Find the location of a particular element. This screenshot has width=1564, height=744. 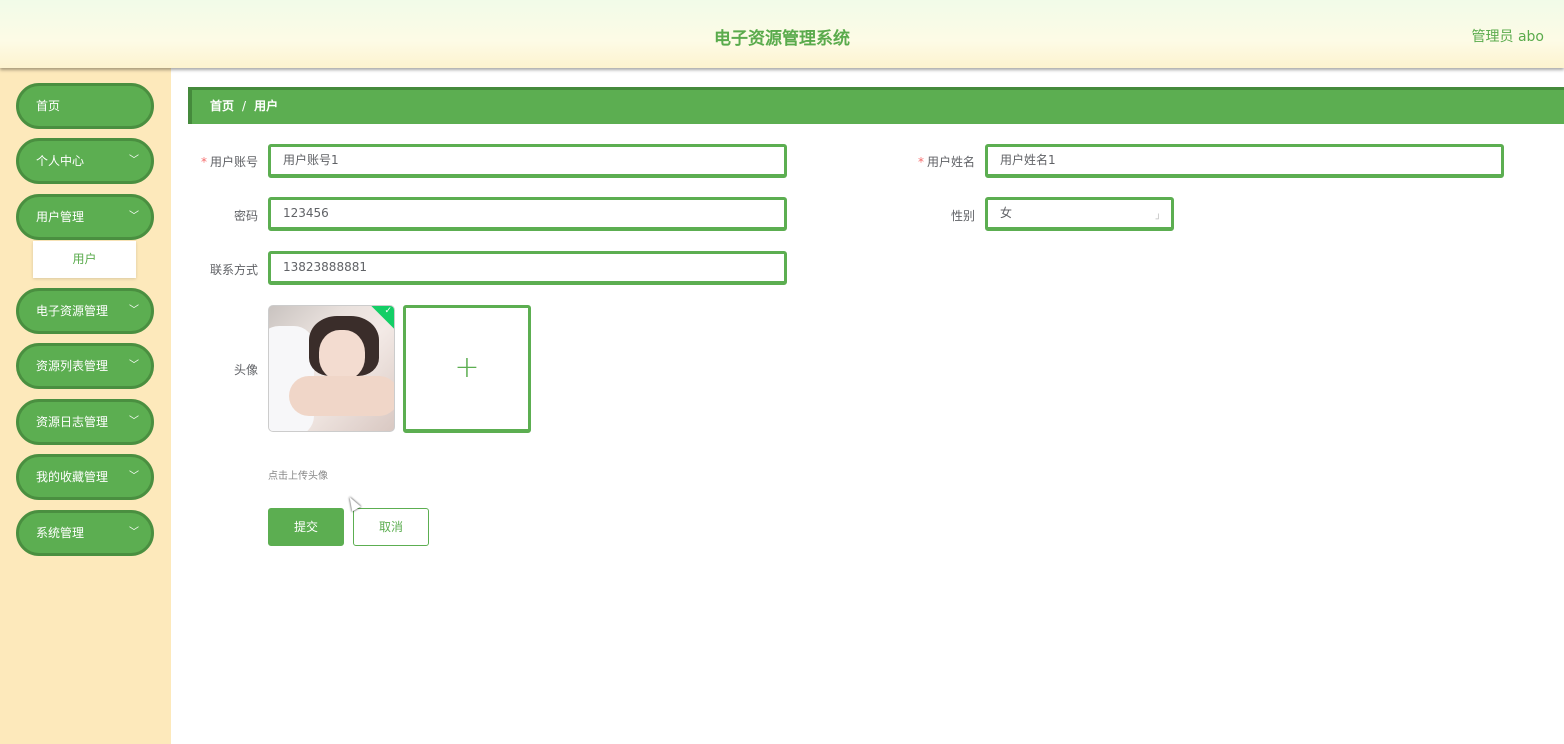

gender-label: 性别 is located at coordinates (962, 216).